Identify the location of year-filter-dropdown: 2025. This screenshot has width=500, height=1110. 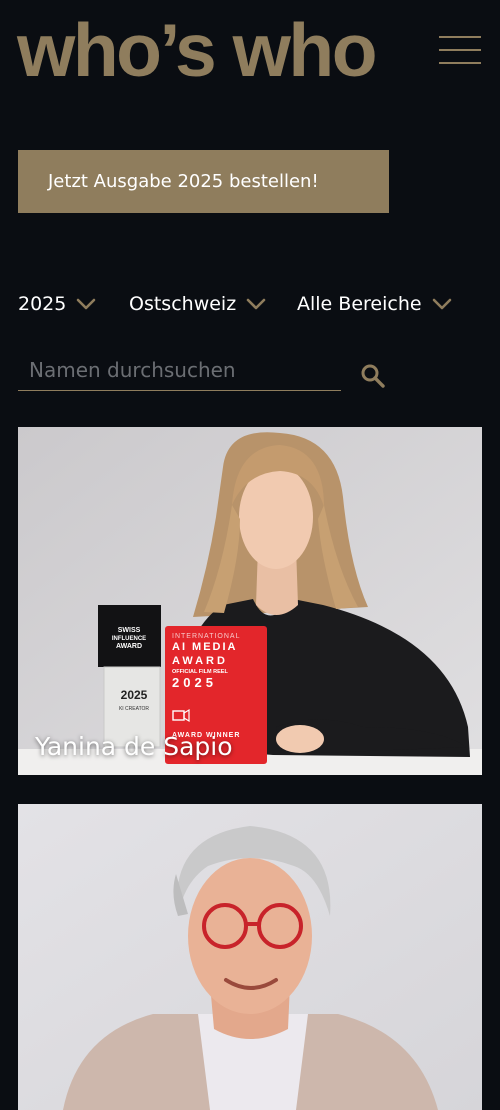
(57, 304).